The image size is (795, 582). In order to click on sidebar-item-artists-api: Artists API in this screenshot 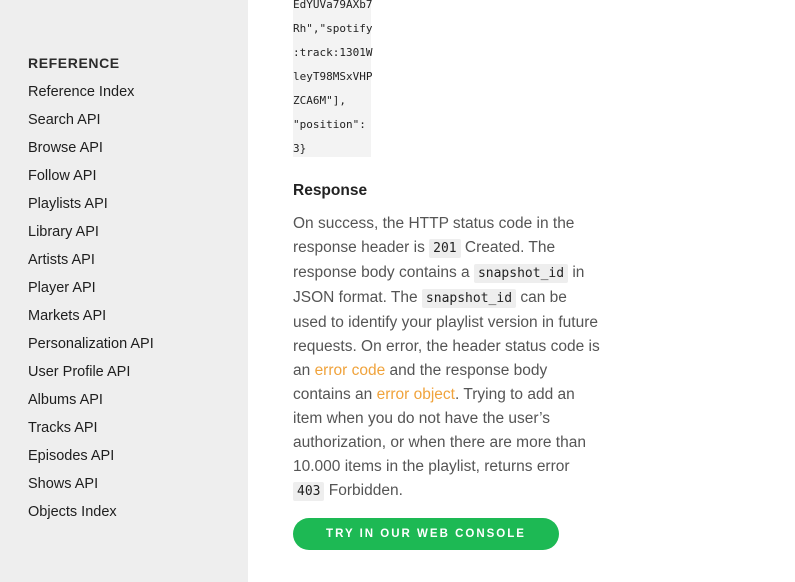, I will do `click(91, 265)`.